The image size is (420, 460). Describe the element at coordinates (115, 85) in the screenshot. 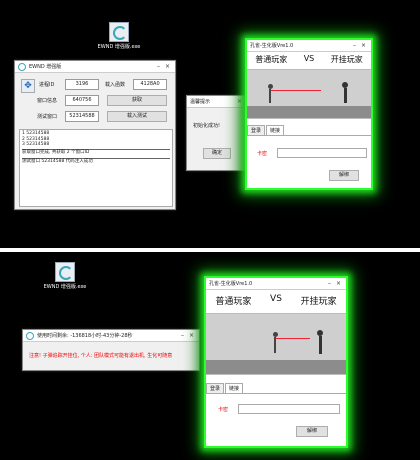

I see `loaded-module-label: 载入函数` at that location.